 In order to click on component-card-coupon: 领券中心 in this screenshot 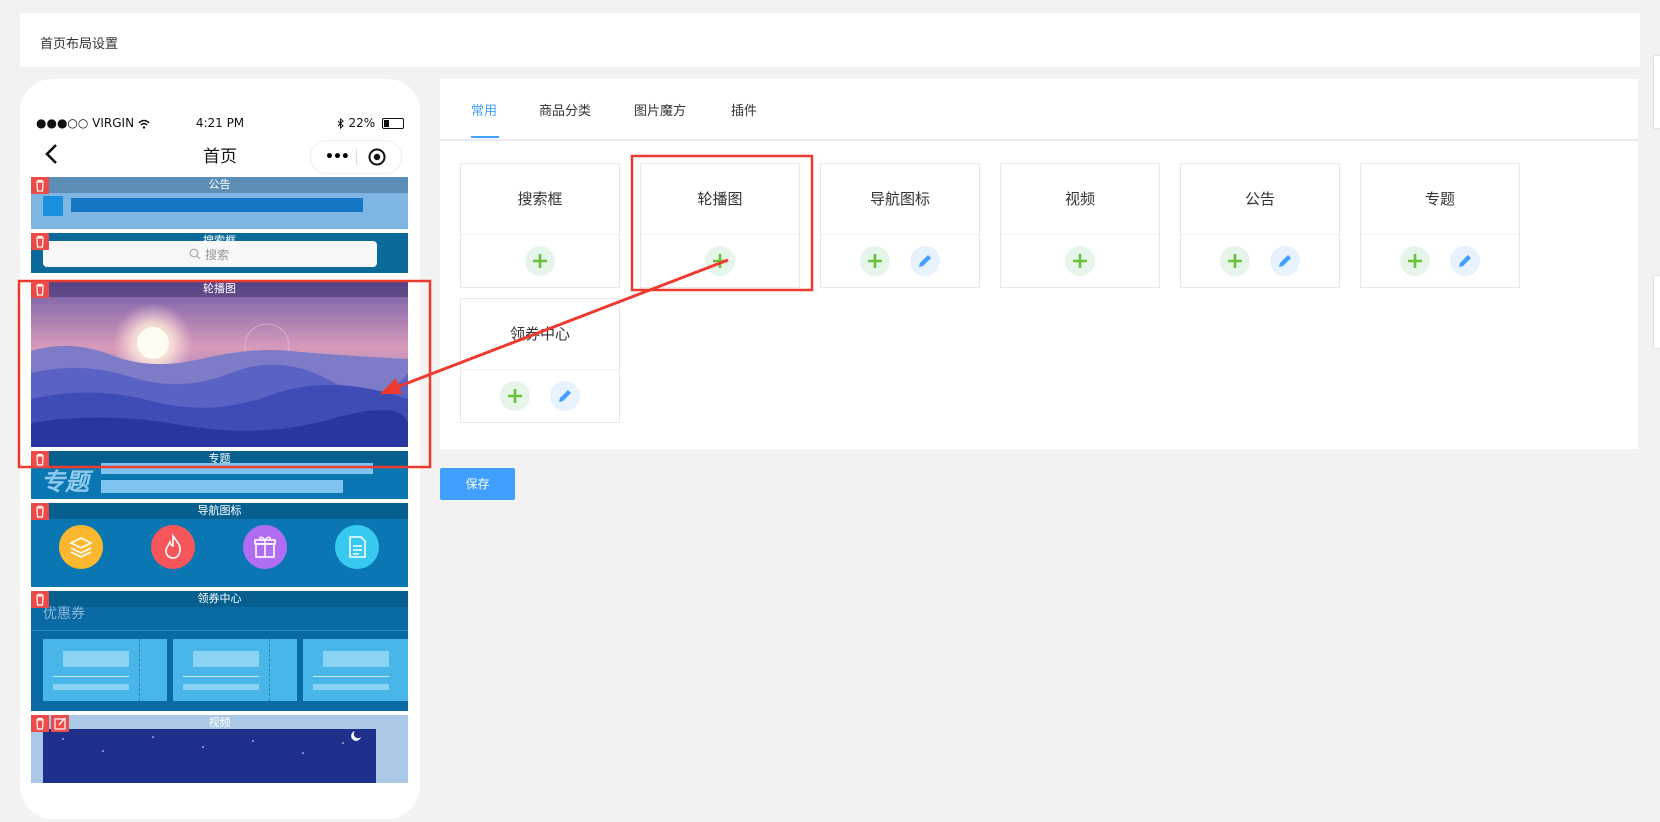, I will do `click(540, 360)`.